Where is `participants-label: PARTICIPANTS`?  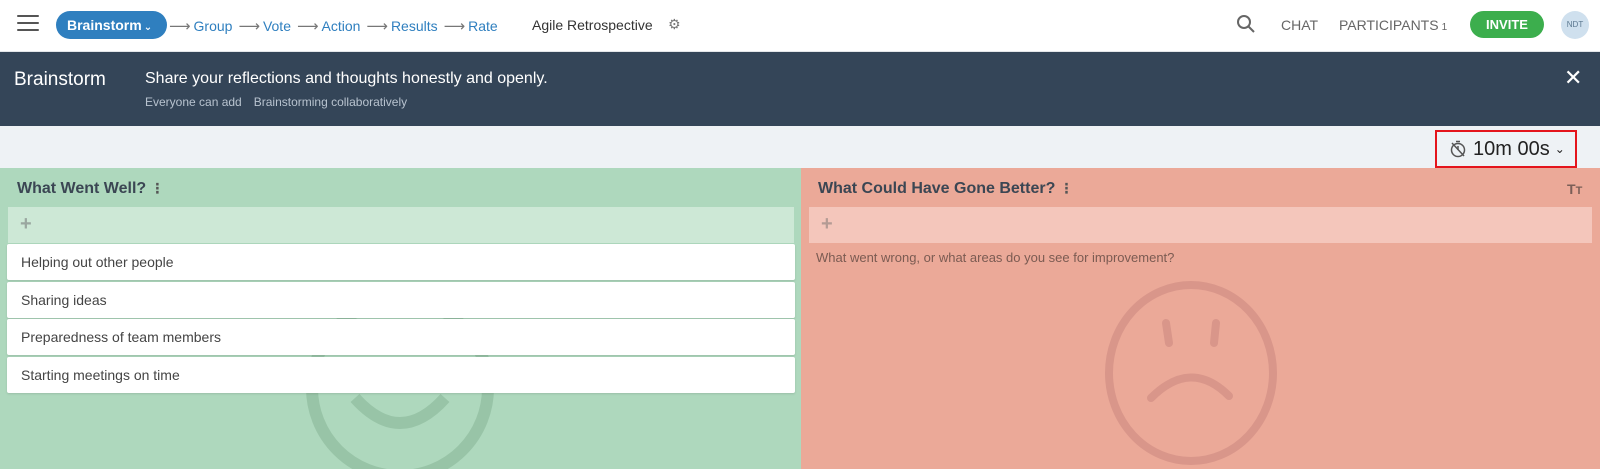
participants-label: PARTICIPANTS is located at coordinates (1389, 25).